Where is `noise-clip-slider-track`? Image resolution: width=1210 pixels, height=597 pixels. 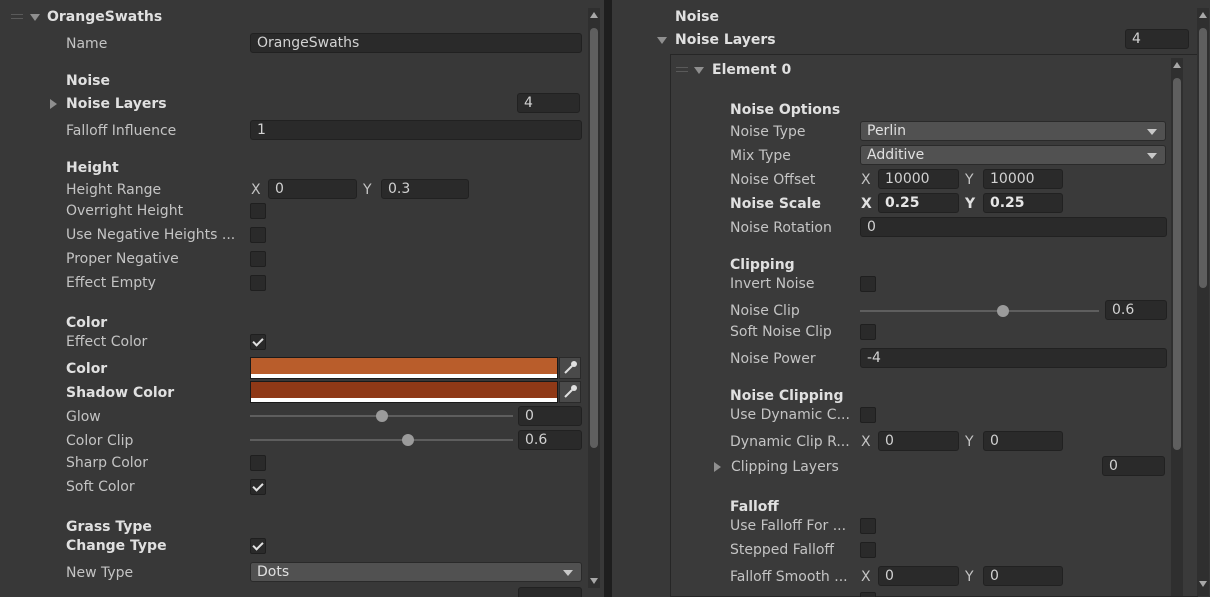
noise-clip-slider-track is located at coordinates (979, 311).